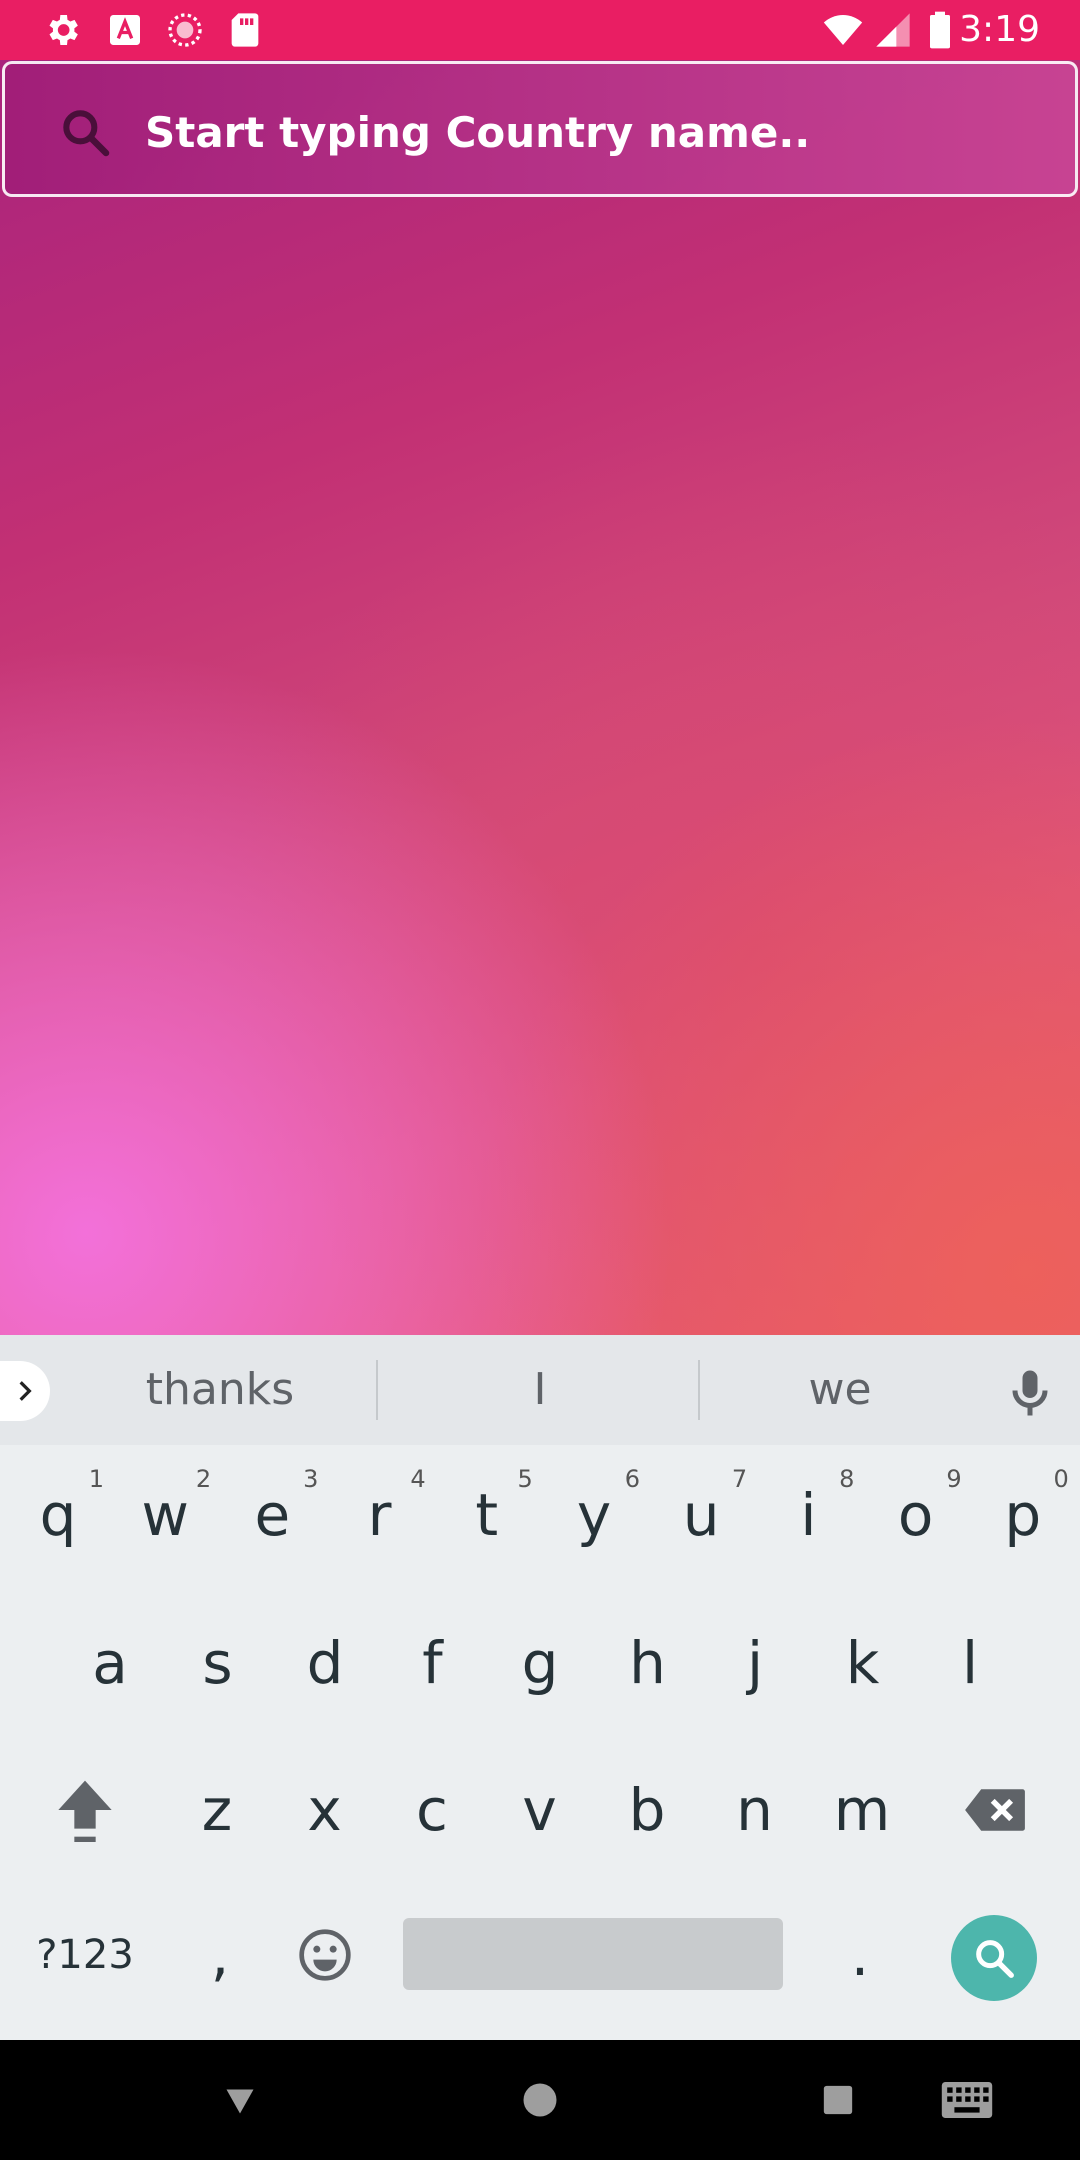 This screenshot has width=1080, height=2160. Describe the element at coordinates (1030, 1393) in the screenshot. I see `microphone-icon` at that location.